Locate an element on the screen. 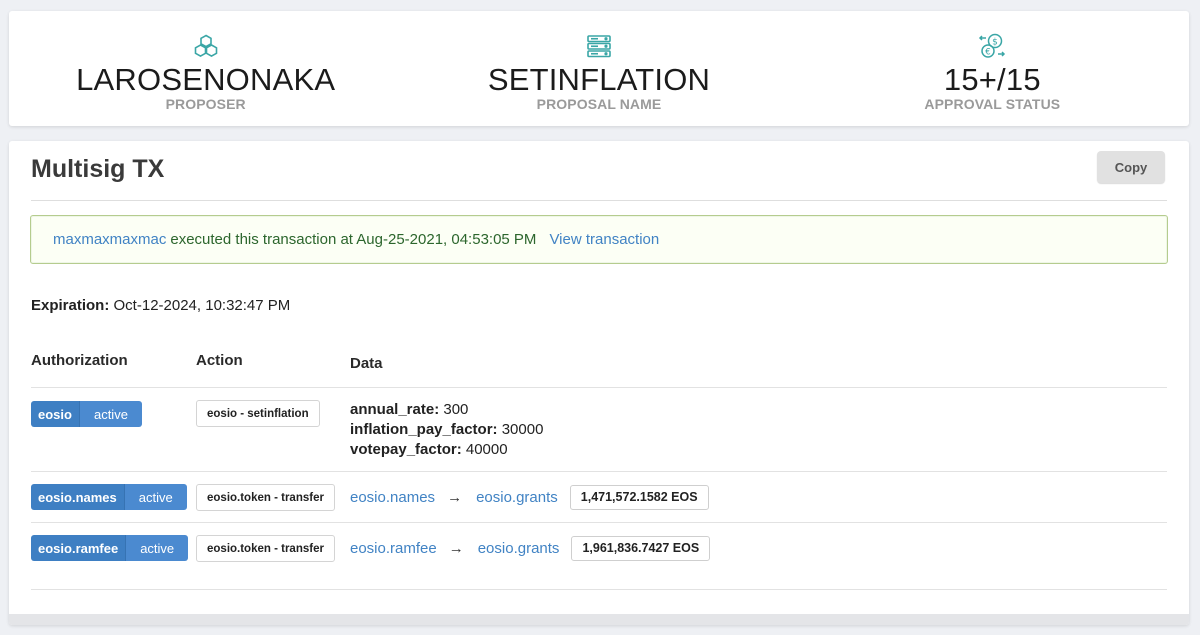  header-data: Data is located at coordinates (366, 363).